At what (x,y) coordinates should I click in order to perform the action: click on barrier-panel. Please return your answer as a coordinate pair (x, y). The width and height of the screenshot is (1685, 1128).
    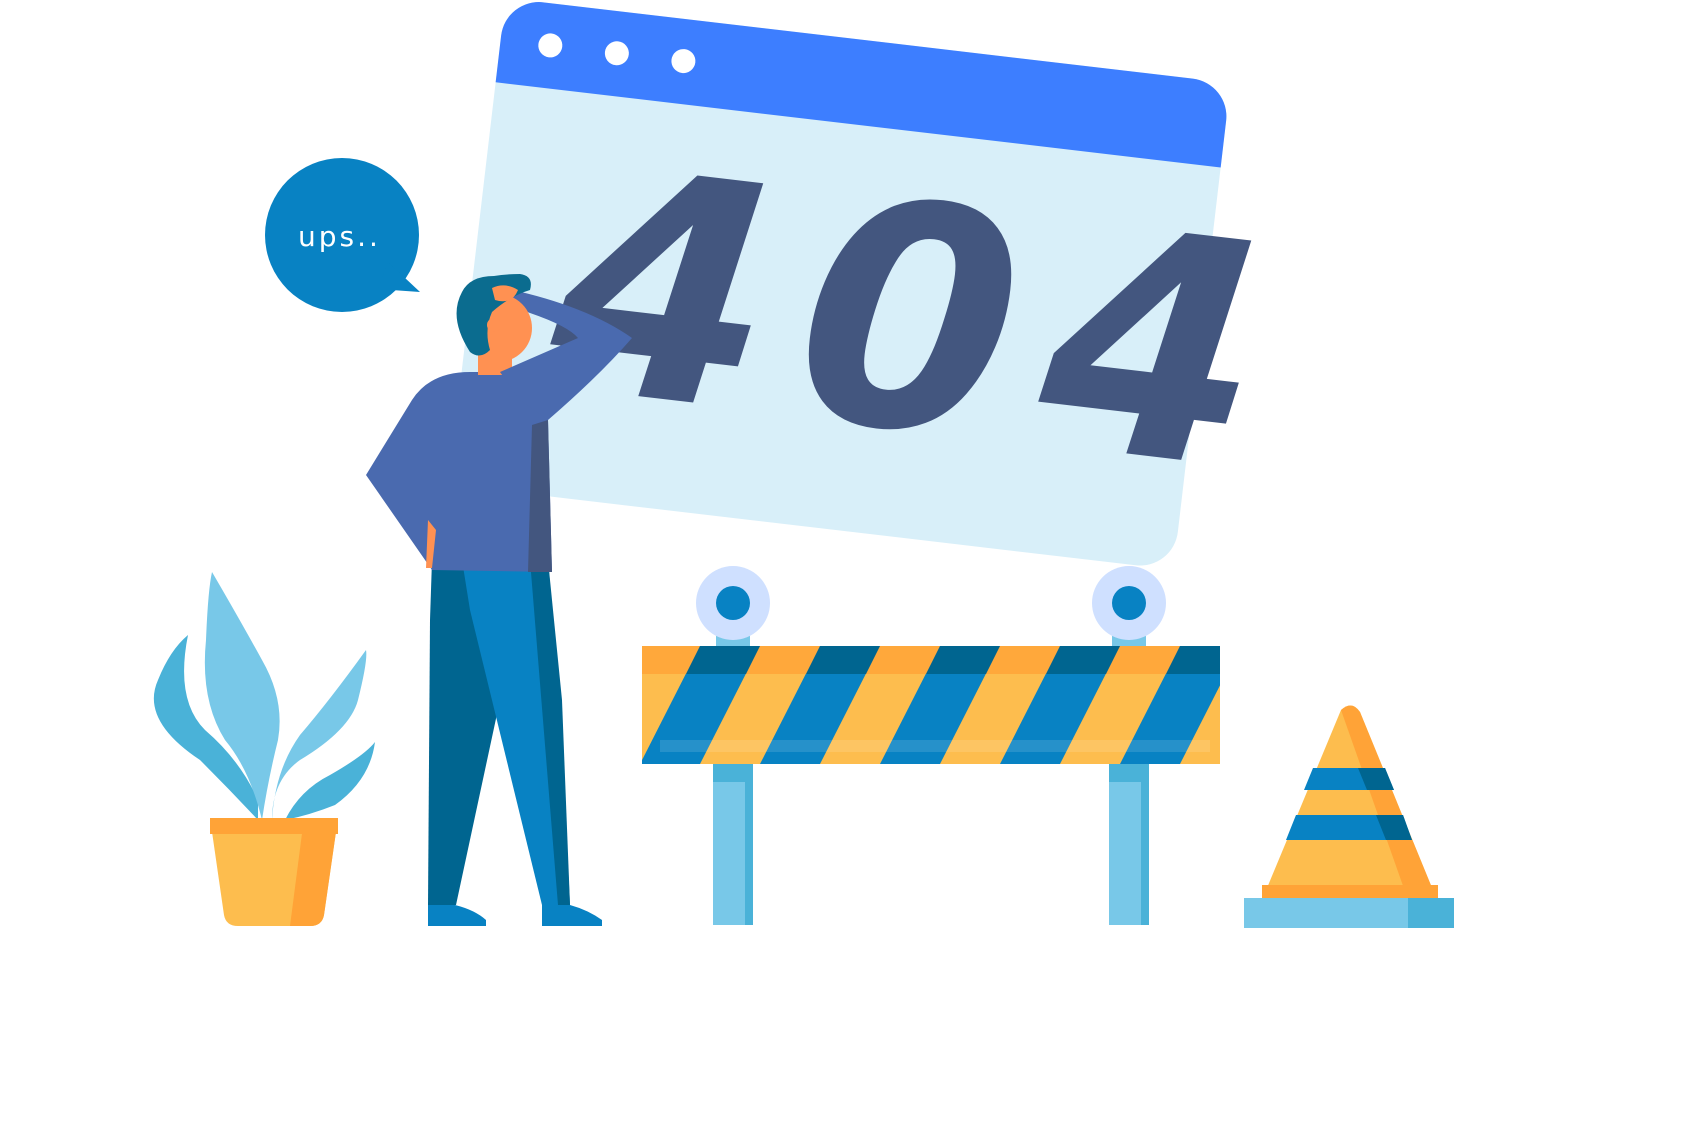
    Looking at the image, I should click on (931, 705).